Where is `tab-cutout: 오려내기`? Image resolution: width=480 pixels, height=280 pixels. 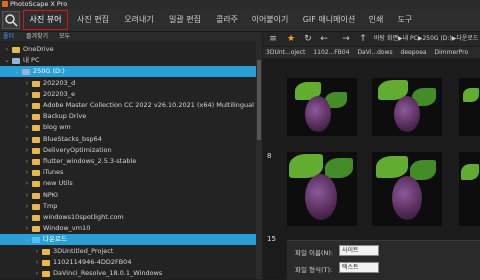
tab-cutout: 오려내기 is located at coordinates (139, 20).